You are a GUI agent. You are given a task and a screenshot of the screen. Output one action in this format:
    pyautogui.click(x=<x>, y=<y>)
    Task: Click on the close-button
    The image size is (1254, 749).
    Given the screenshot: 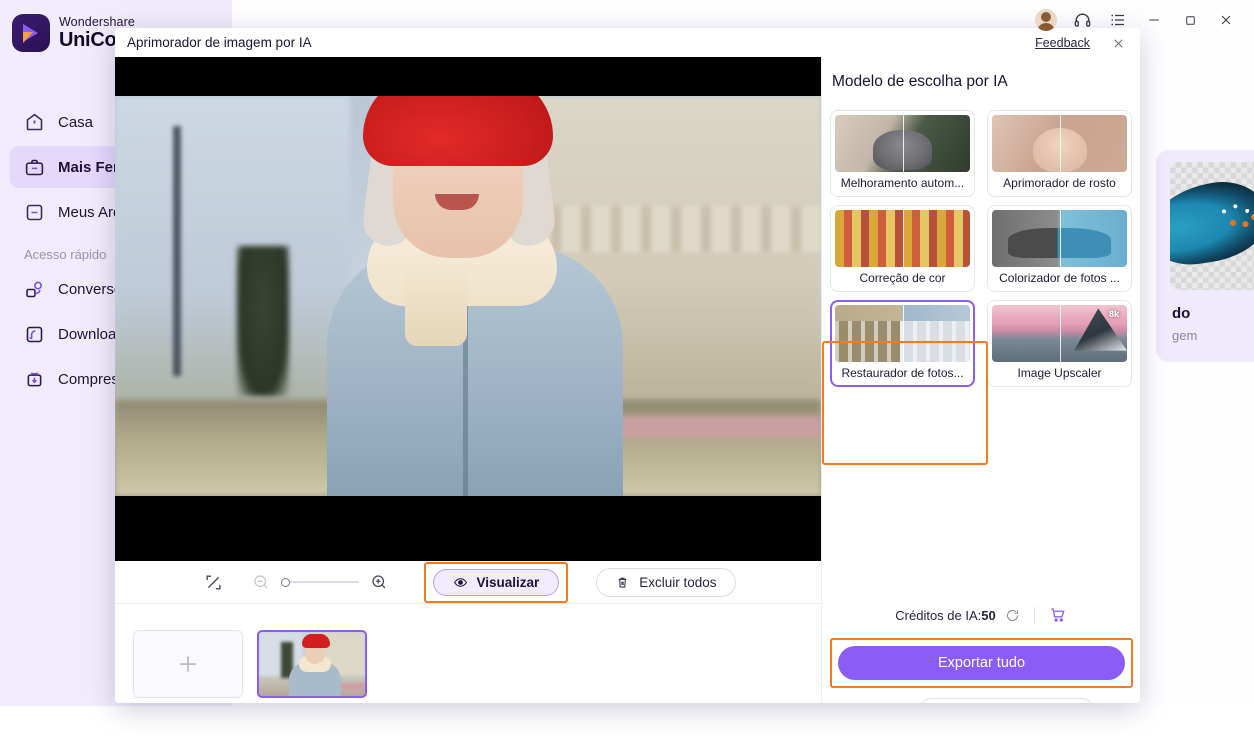 What is the action you would take?
    pyautogui.click(x=1226, y=20)
    